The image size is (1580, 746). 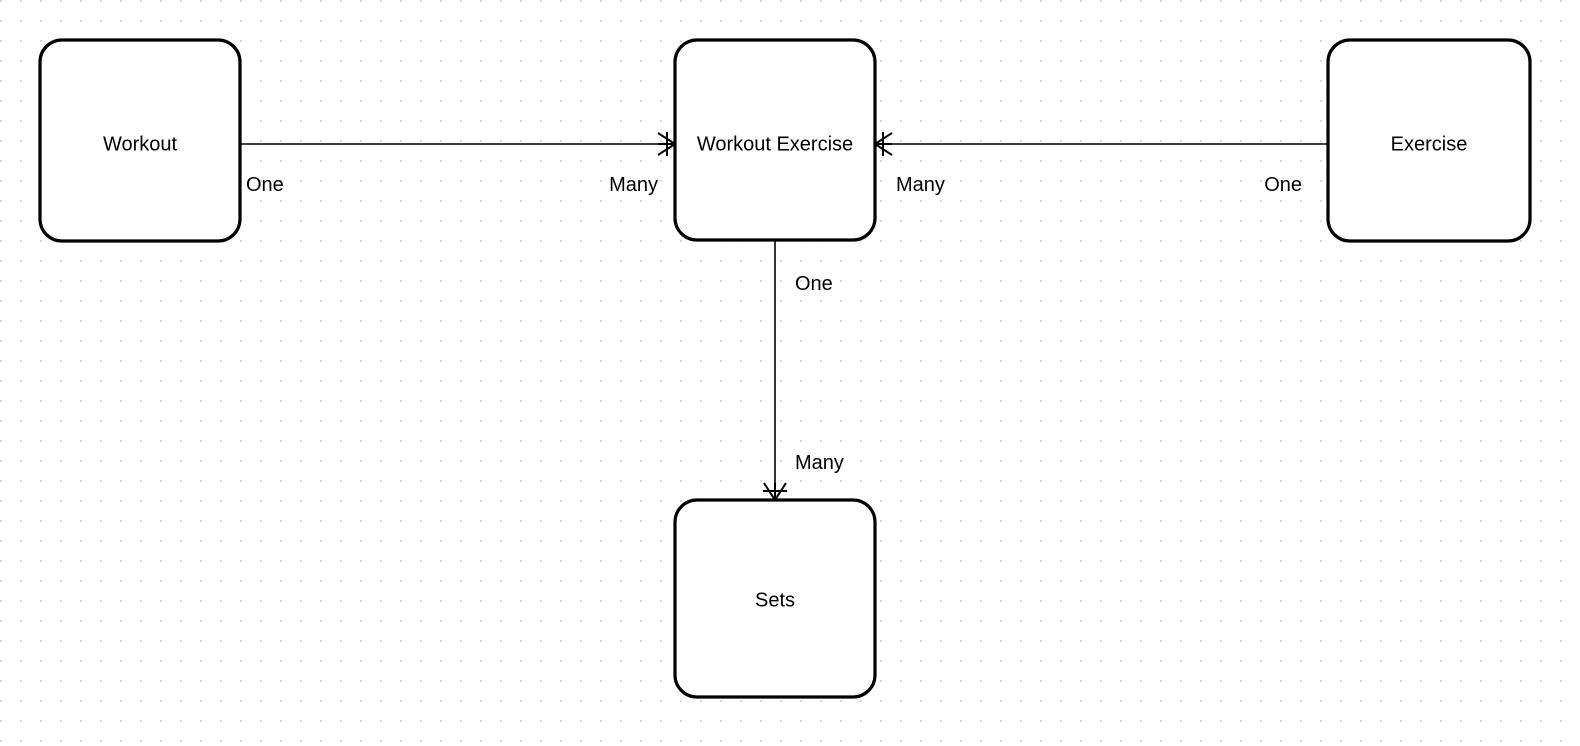 I want to click on entity-workout: Workout, so click(x=140, y=140).